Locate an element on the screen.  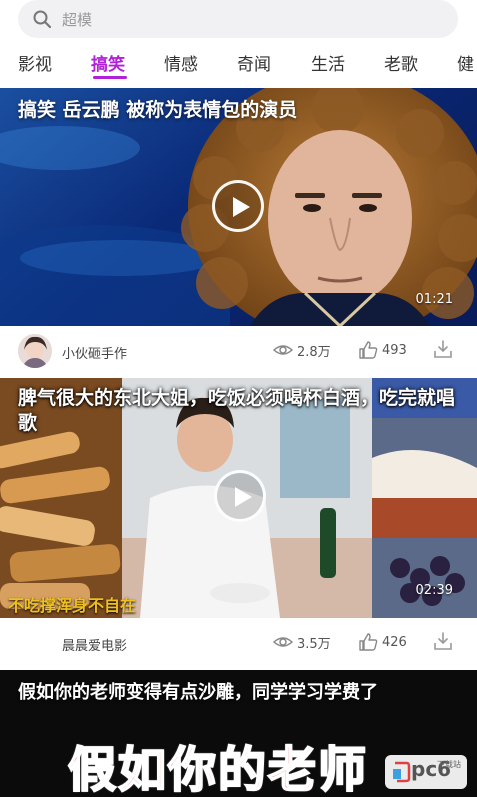
like-count: 426 is located at coordinates (394, 642).